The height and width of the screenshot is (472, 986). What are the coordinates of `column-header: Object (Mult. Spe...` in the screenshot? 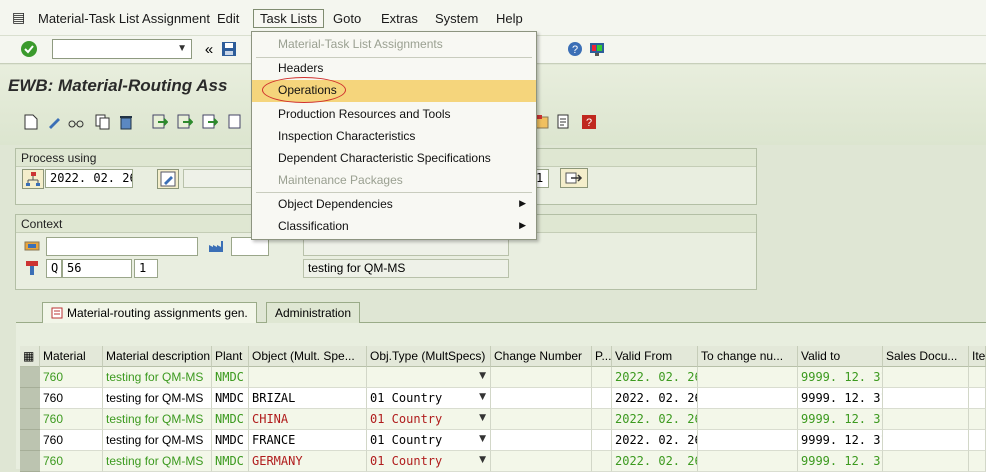 It's located at (308, 356).